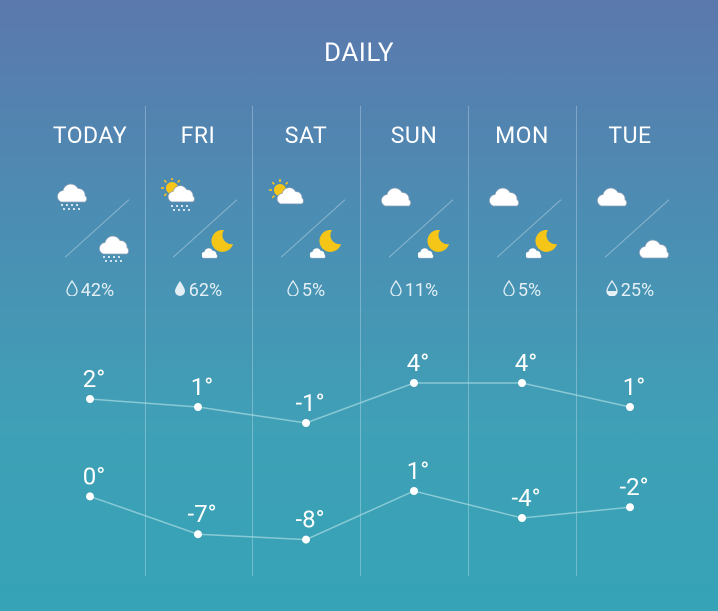 The width and height of the screenshot is (718, 611). I want to click on low-temp-label: -2°, so click(633, 487).